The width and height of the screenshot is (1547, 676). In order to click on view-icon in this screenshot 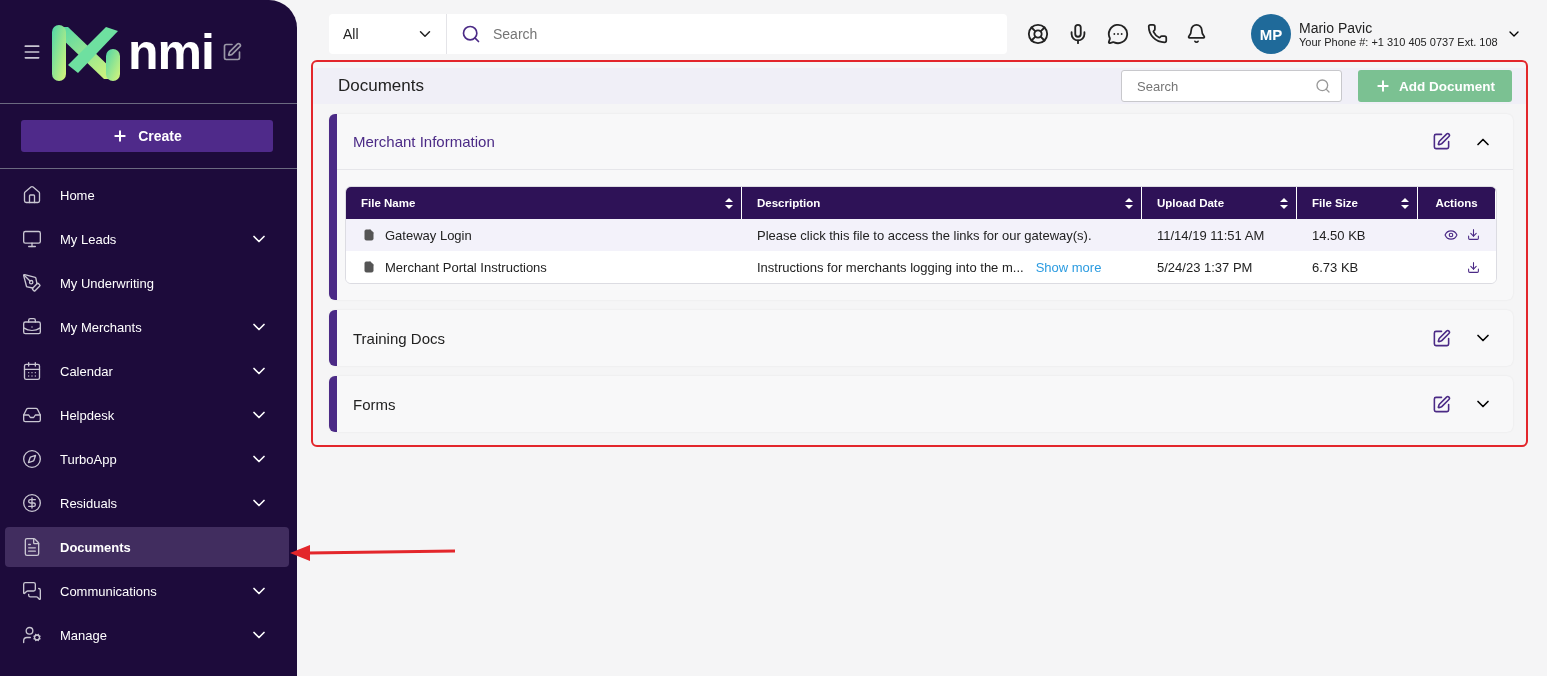, I will do `click(1451, 235)`.